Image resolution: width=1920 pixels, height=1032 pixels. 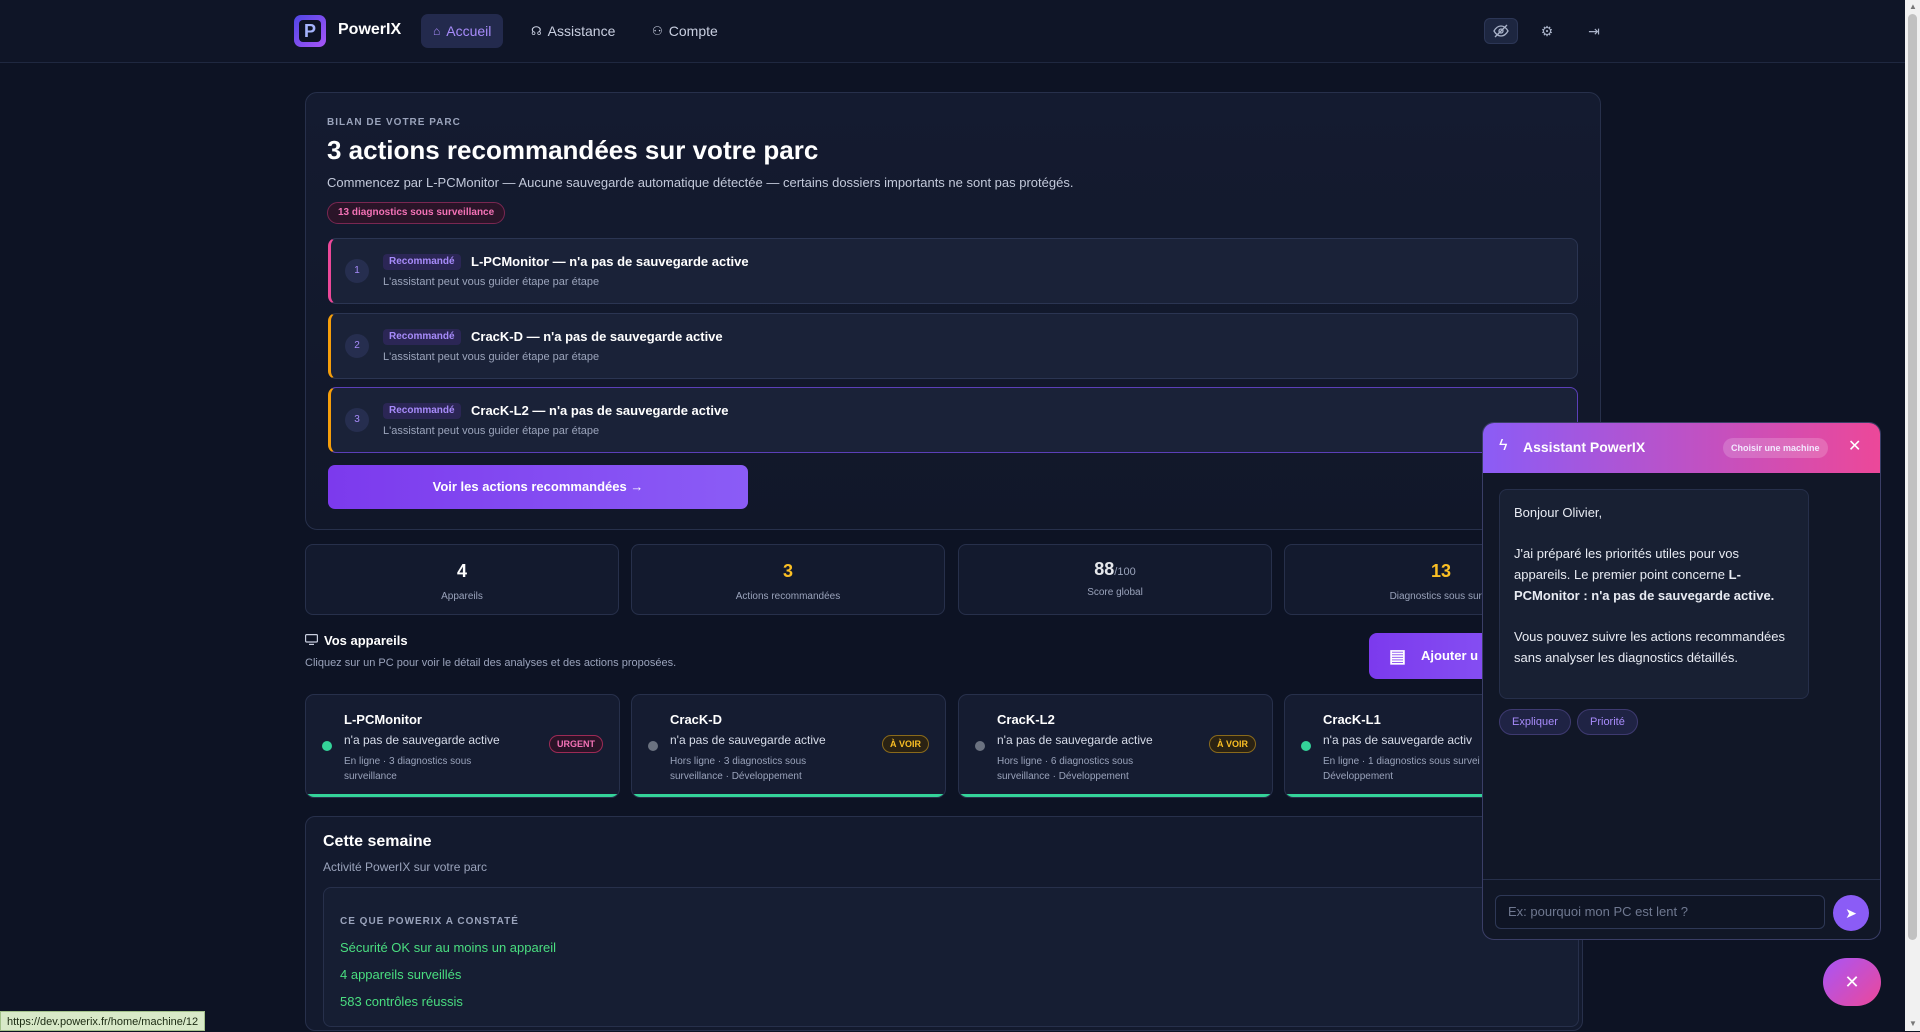 What do you see at coordinates (310, 31) in the screenshot?
I see `powerix-logo: P` at bounding box center [310, 31].